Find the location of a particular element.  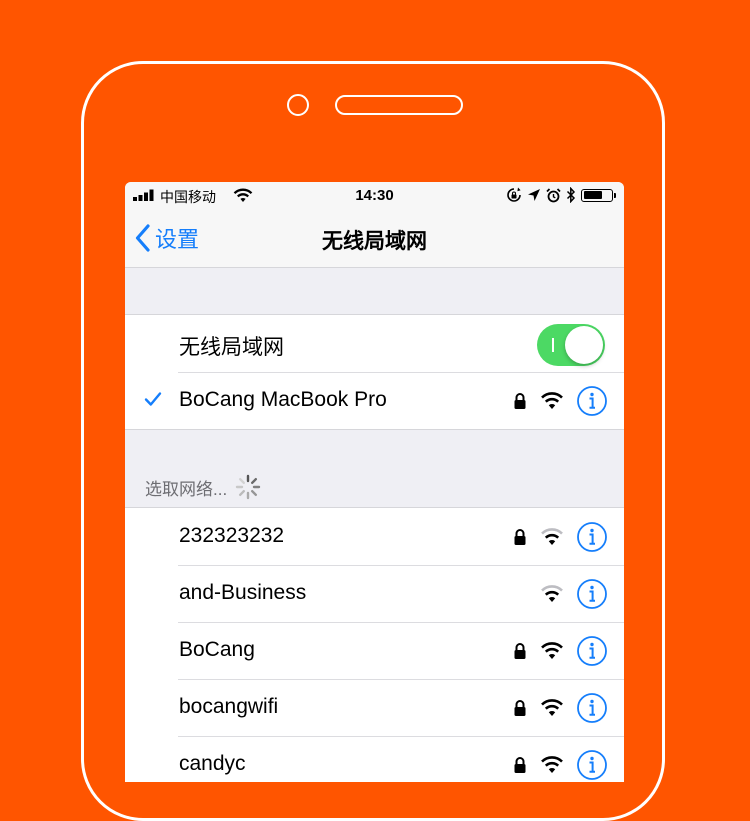

checkmark-icon is located at coordinates (153, 399).